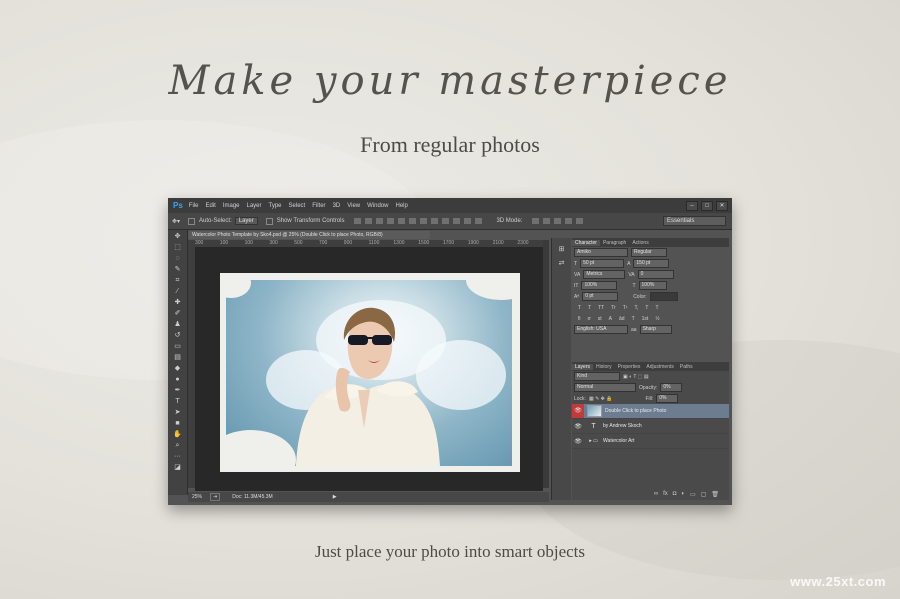  I want to click on menu-edit: Edit, so click(210, 206).